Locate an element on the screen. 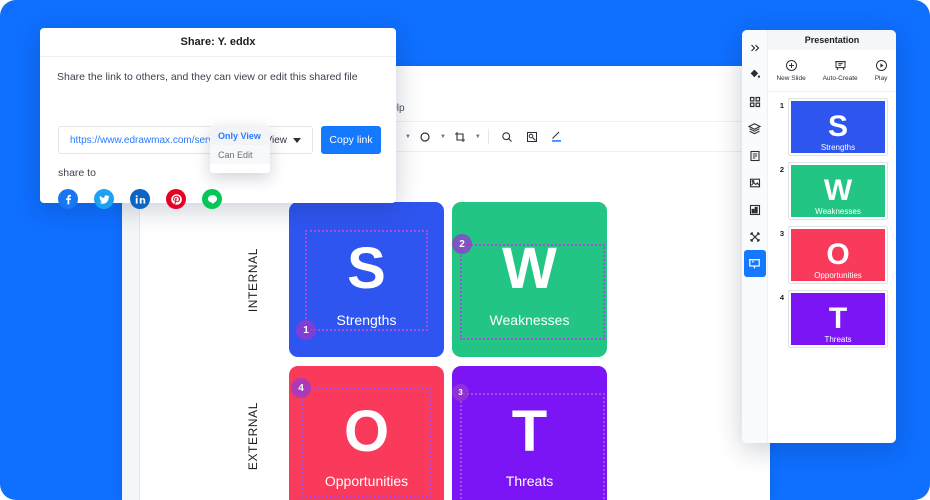 The image size is (930, 500). twitter-icon is located at coordinates (104, 199).